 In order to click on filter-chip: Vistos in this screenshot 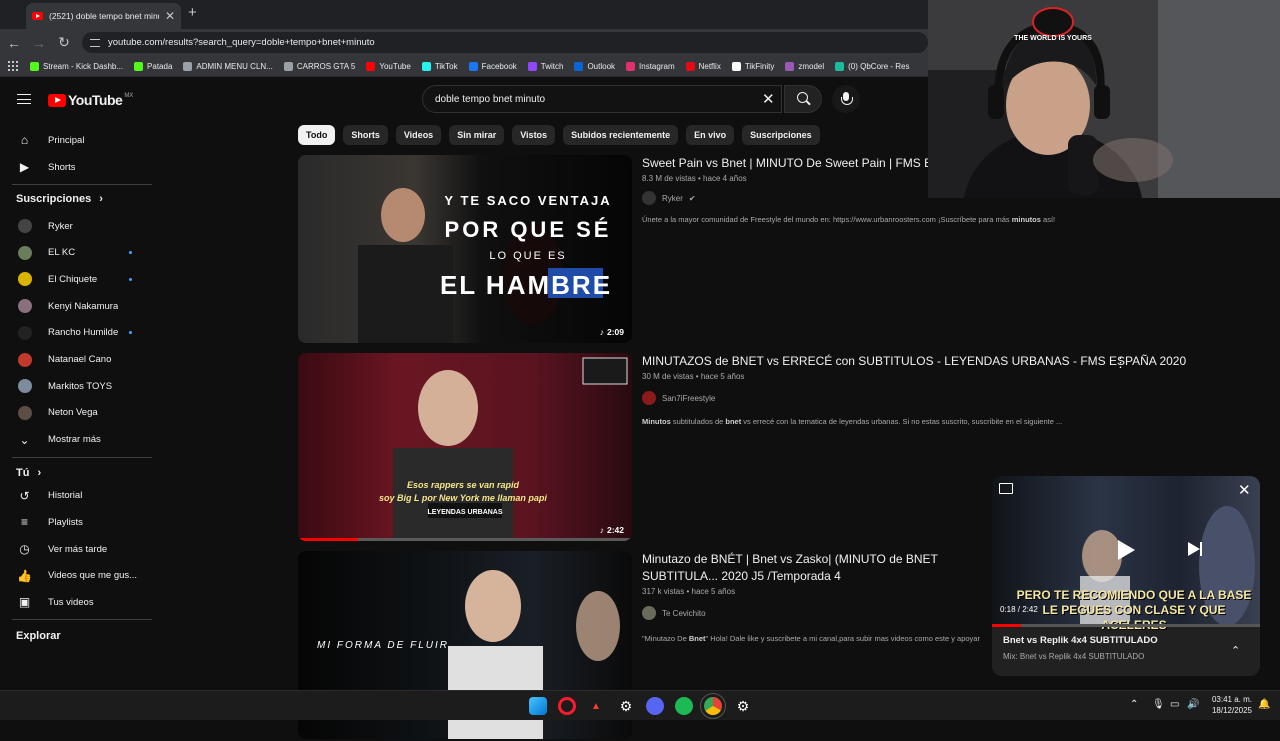, I will do `click(534, 135)`.